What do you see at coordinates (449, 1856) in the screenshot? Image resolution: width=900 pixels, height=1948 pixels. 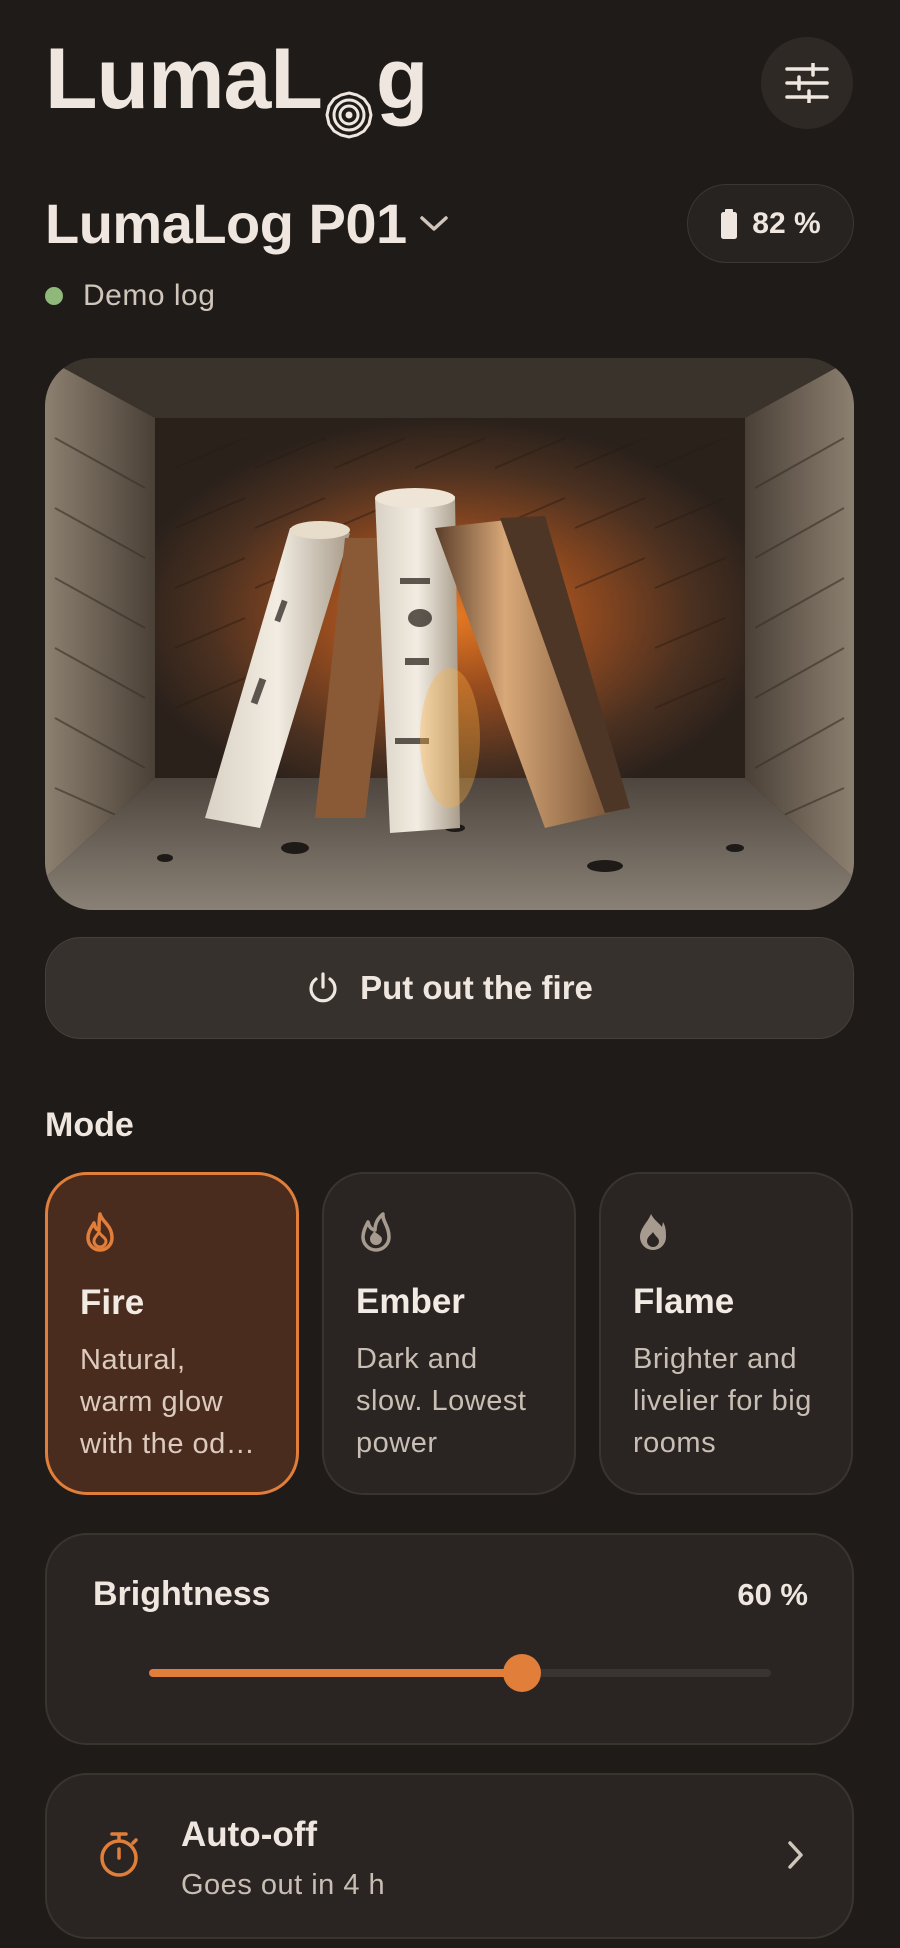 I see `auto-off-card: Auto-off Goes out in 4 h` at bounding box center [449, 1856].